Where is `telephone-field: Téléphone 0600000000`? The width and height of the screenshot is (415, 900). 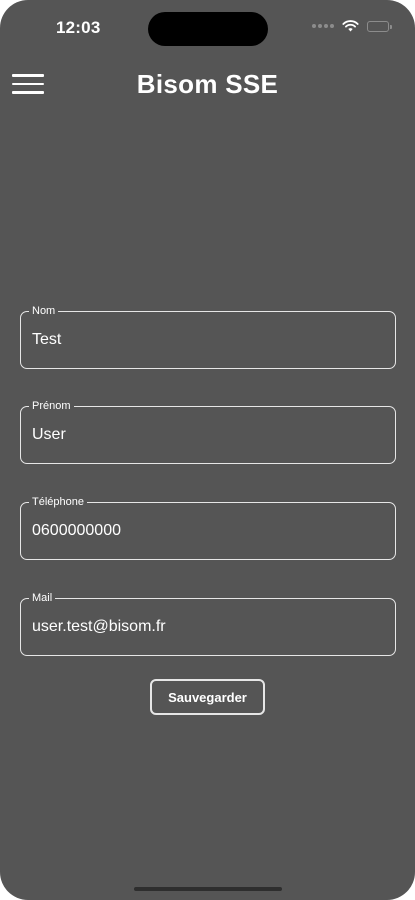 telephone-field: Téléphone 0600000000 is located at coordinates (208, 527).